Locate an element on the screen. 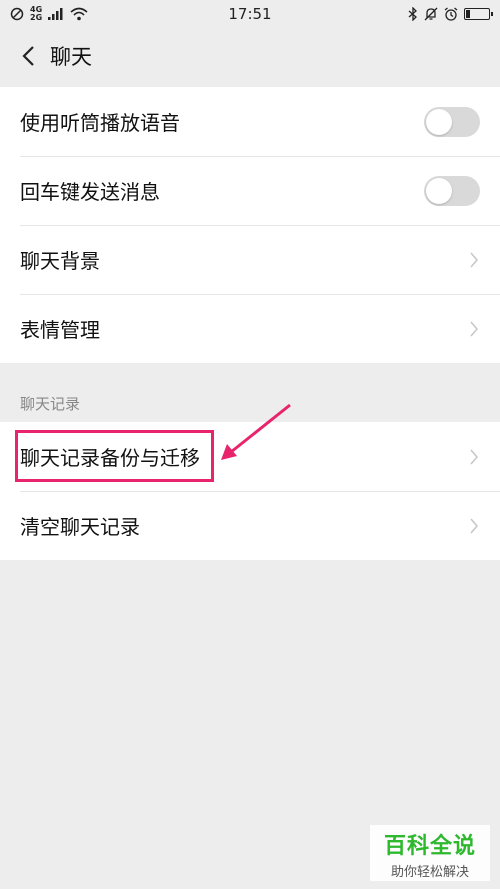  nav-bar: 聊天 is located at coordinates (250, 56).